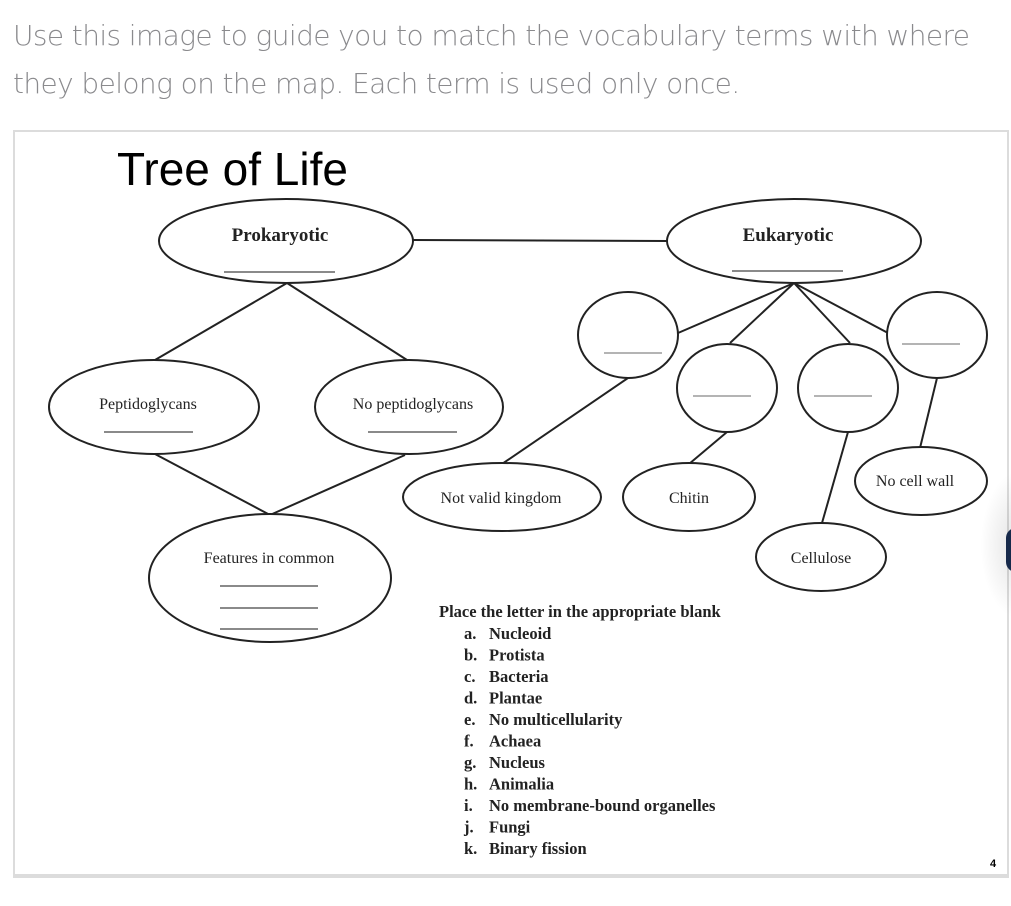  Describe the element at coordinates (470, 848) in the screenshot. I see `word-bank-letter: k.` at that location.